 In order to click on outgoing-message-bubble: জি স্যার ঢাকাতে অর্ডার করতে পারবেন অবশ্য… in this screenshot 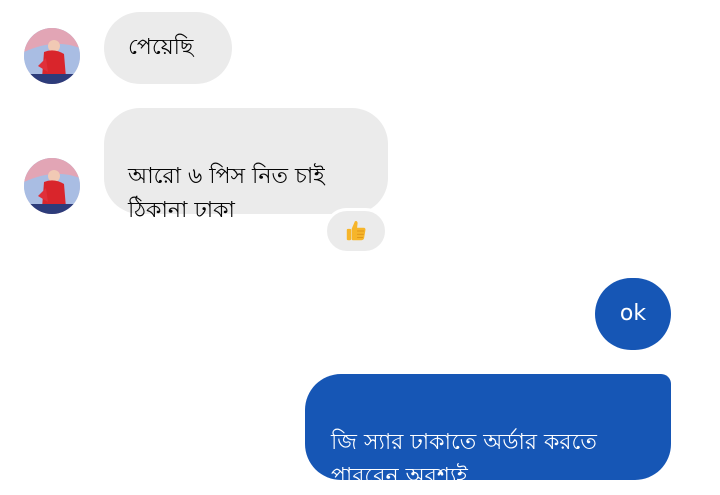, I will do `click(488, 431)`.